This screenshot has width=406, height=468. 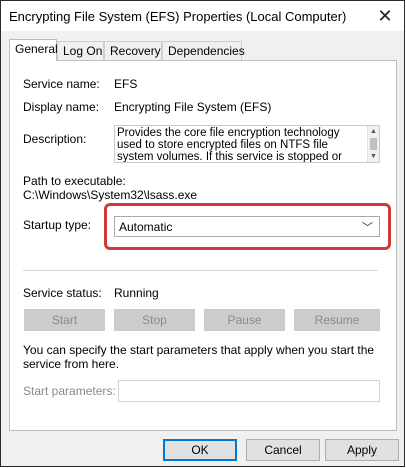 I want to click on description-scrollbar: ▲ ▼, so click(x=373, y=144).